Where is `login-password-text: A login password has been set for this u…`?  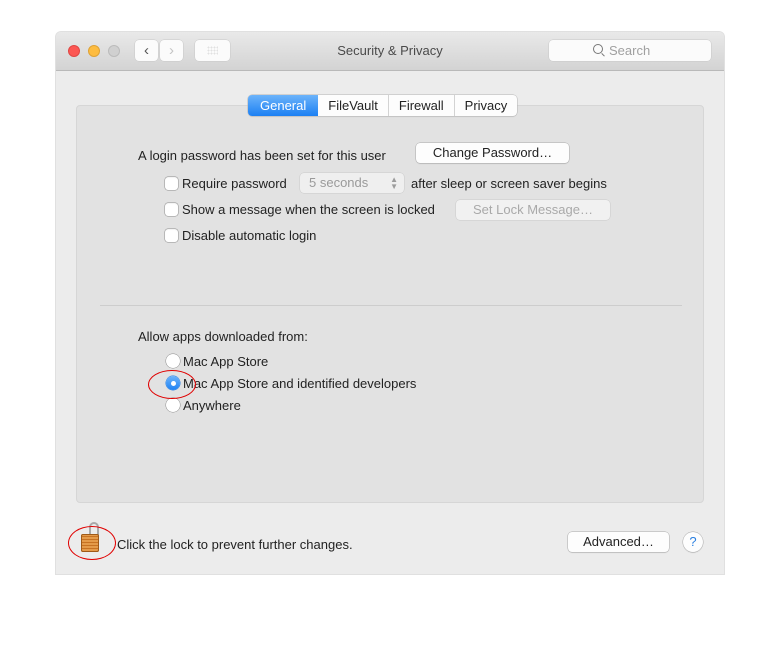
login-password-text: A login password has been set for this u… is located at coordinates (262, 155).